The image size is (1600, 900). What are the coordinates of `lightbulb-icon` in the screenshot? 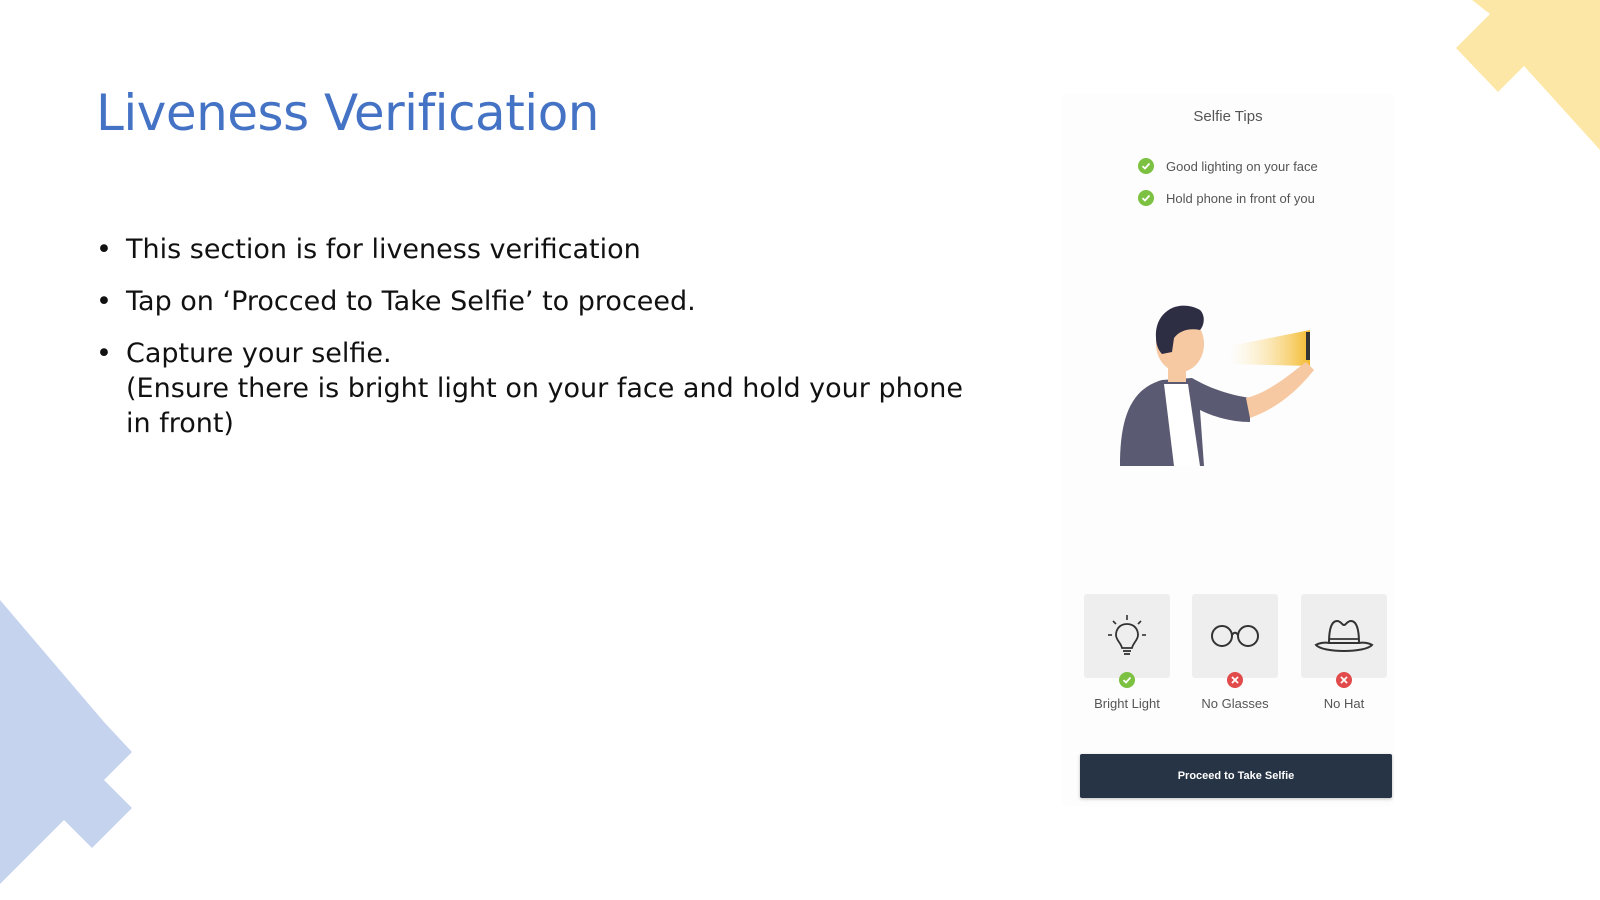 It's located at (1127, 635).